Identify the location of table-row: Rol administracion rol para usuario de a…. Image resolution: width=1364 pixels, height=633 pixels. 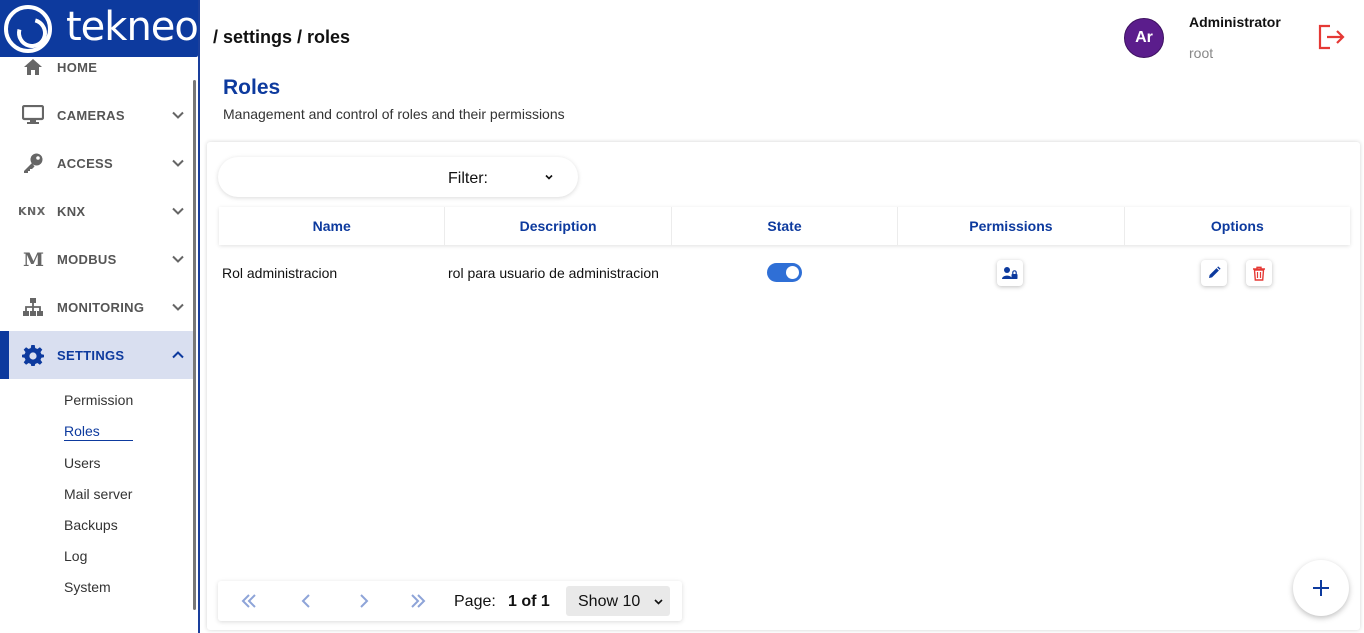
(784, 273).